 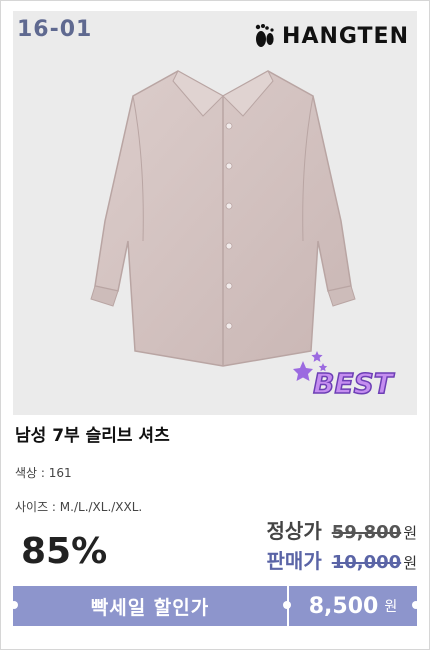 What do you see at coordinates (79, 507) in the screenshot?
I see `size-info: 사이즈 : M./L./XL./XXL.` at bounding box center [79, 507].